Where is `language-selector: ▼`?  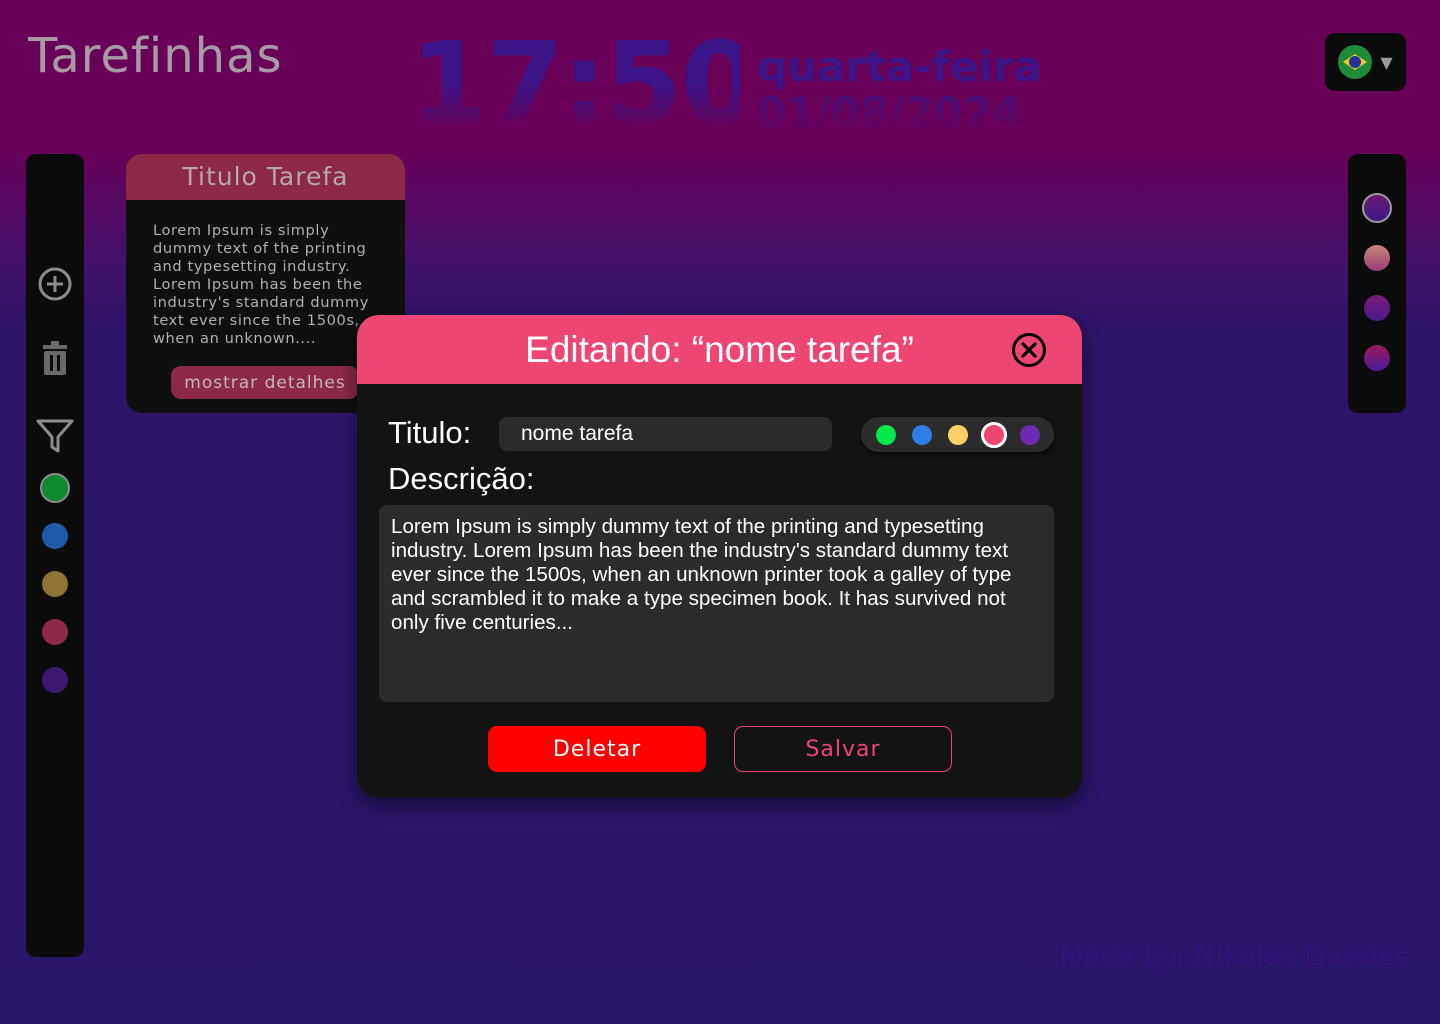
language-selector: ▼ is located at coordinates (1365, 62).